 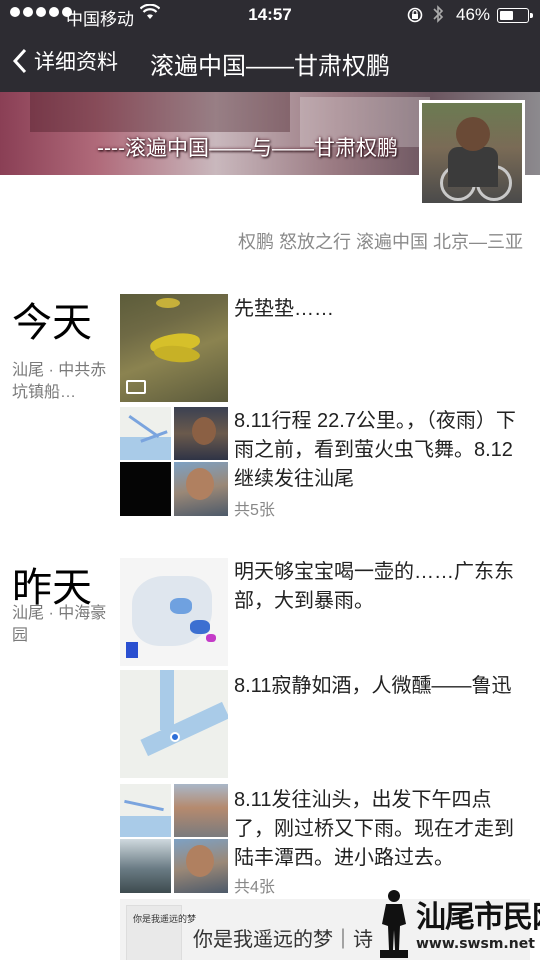 I want to click on post-photo-rain-map, so click(x=174, y=612).